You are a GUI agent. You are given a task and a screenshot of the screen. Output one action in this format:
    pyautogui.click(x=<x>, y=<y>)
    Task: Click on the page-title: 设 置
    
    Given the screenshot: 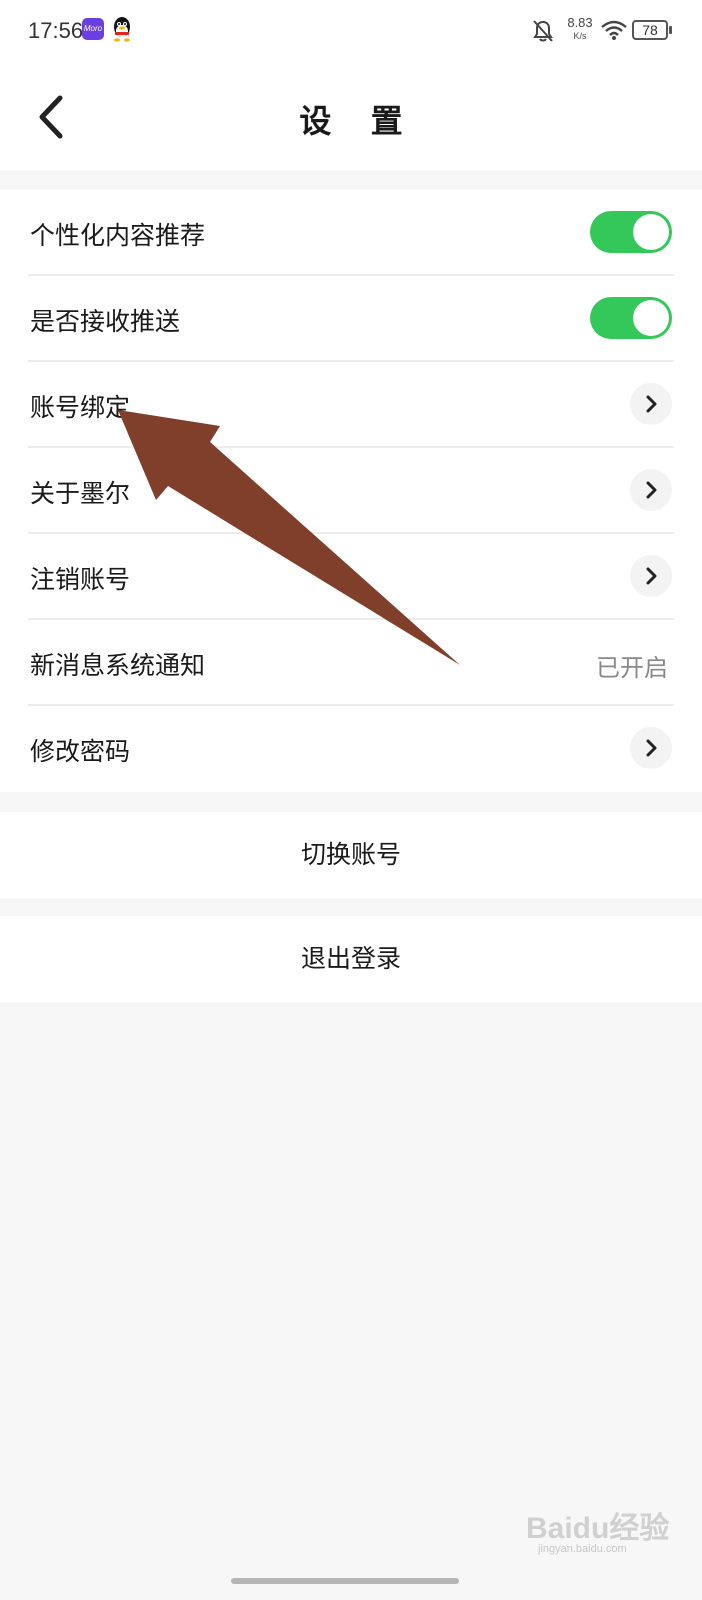 What is the action you would take?
    pyautogui.click(x=358, y=121)
    